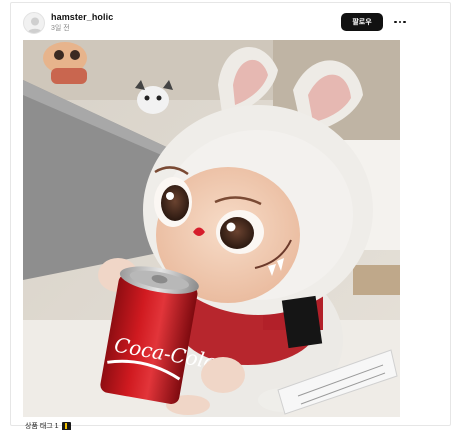  Describe the element at coordinates (362, 22) in the screenshot. I see `follow-button: 팔로우` at that location.